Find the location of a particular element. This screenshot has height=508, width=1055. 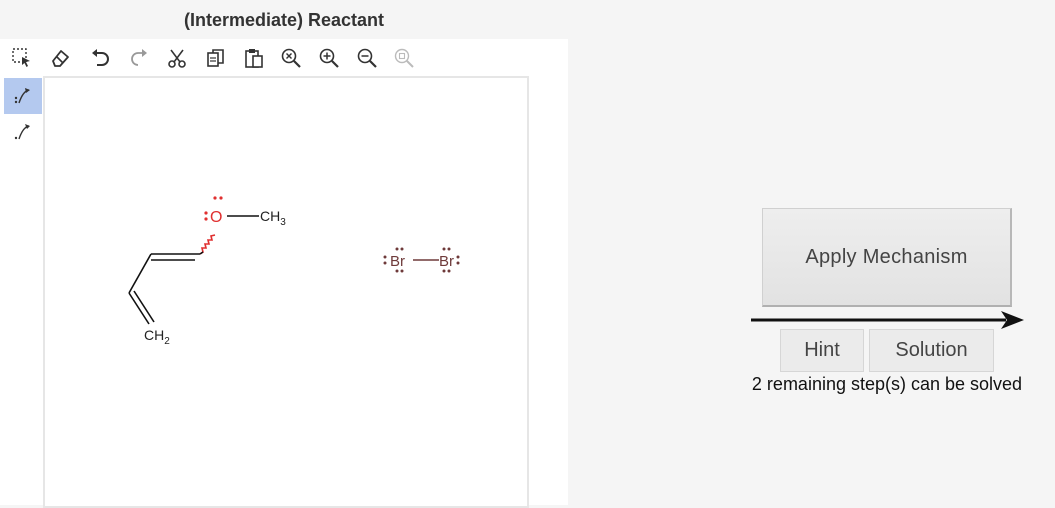

status-text: 2 remaining step(s) can be solved is located at coordinates (887, 384).